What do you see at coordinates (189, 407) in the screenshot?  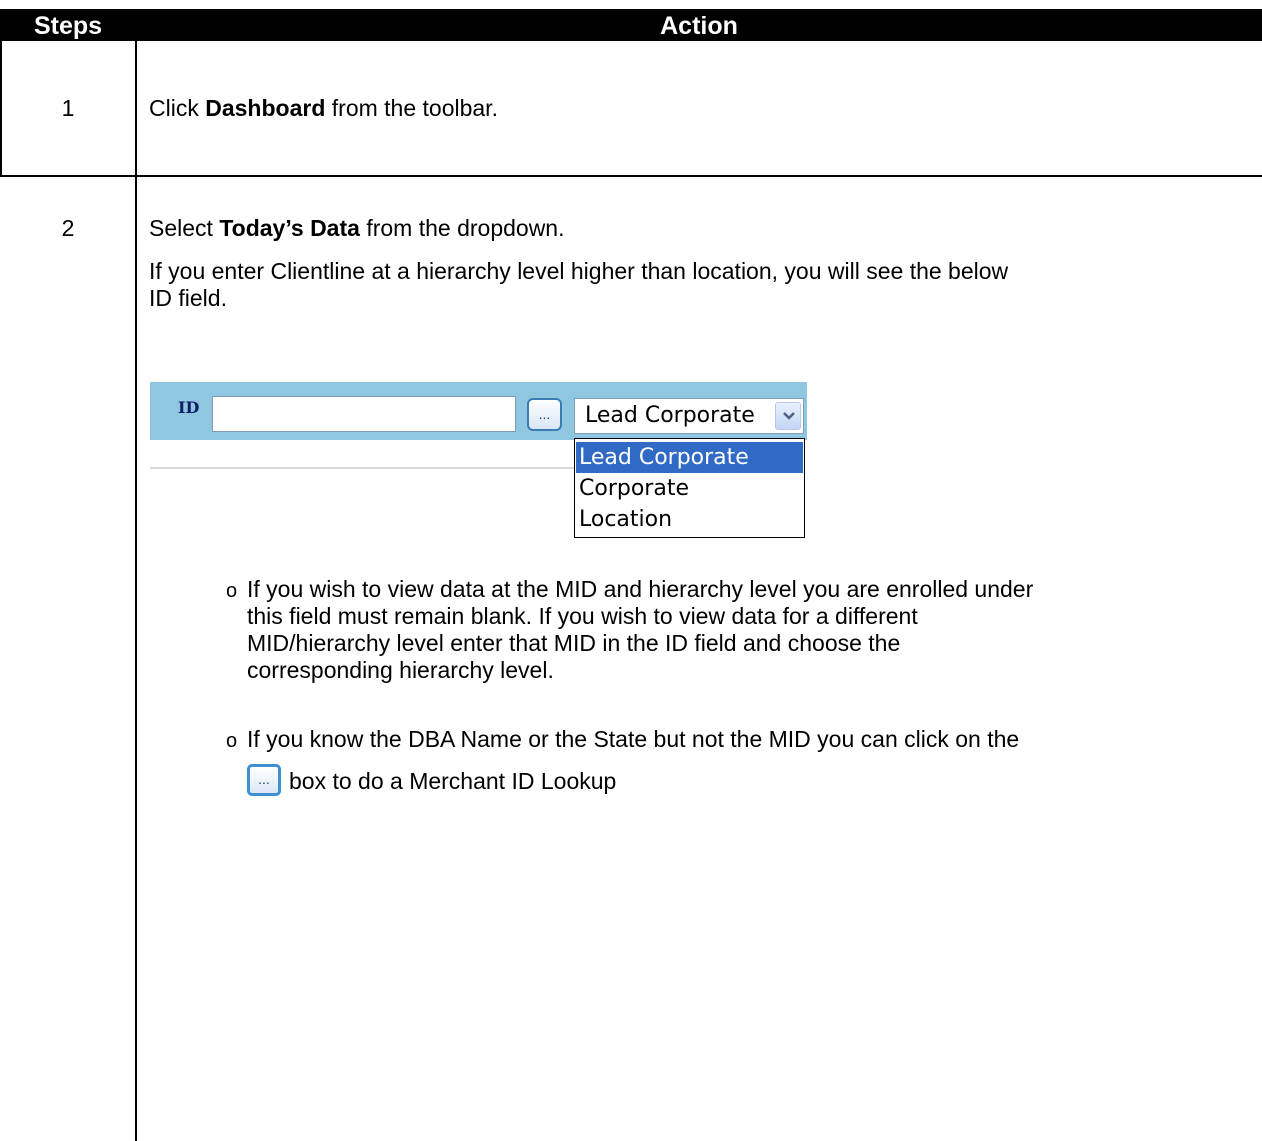 I see `id-label: ID` at bounding box center [189, 407].